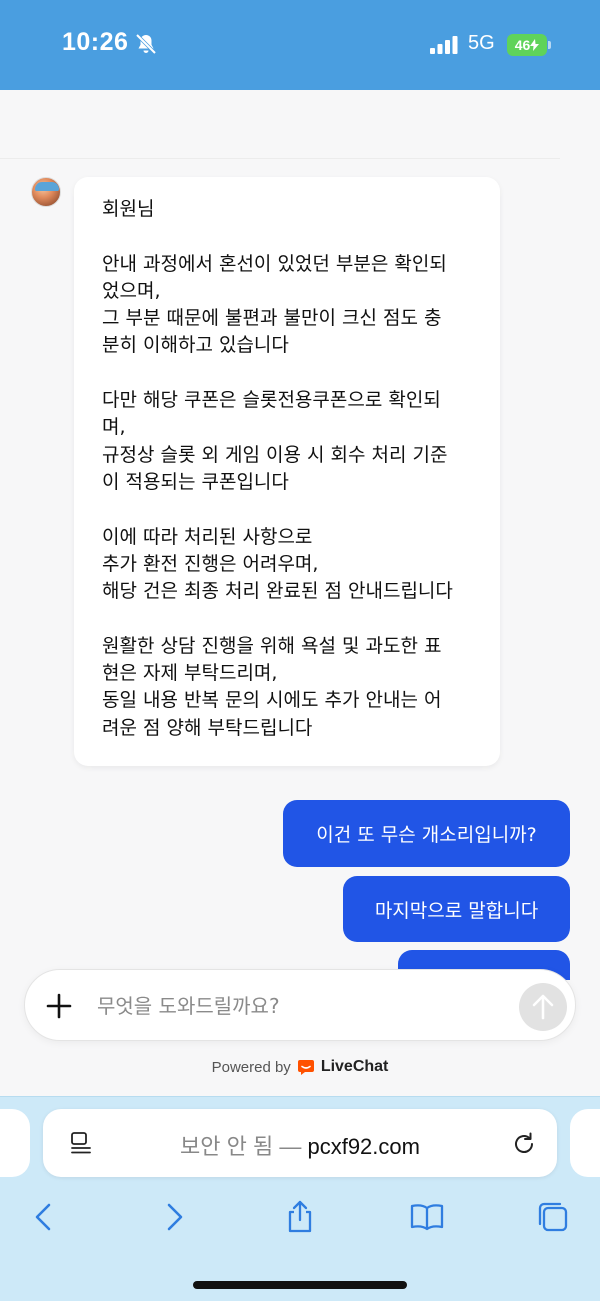  Describe the element at coordinates (44, 1217) in the screenshot. I see `back-button` at that location.